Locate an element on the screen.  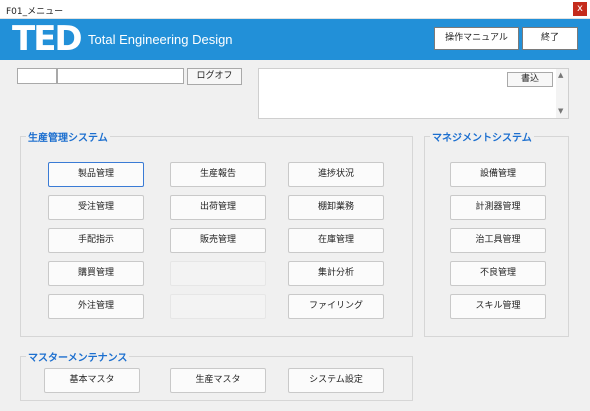
product-management-button: 製品管理 is located at coordinates (96, 174).